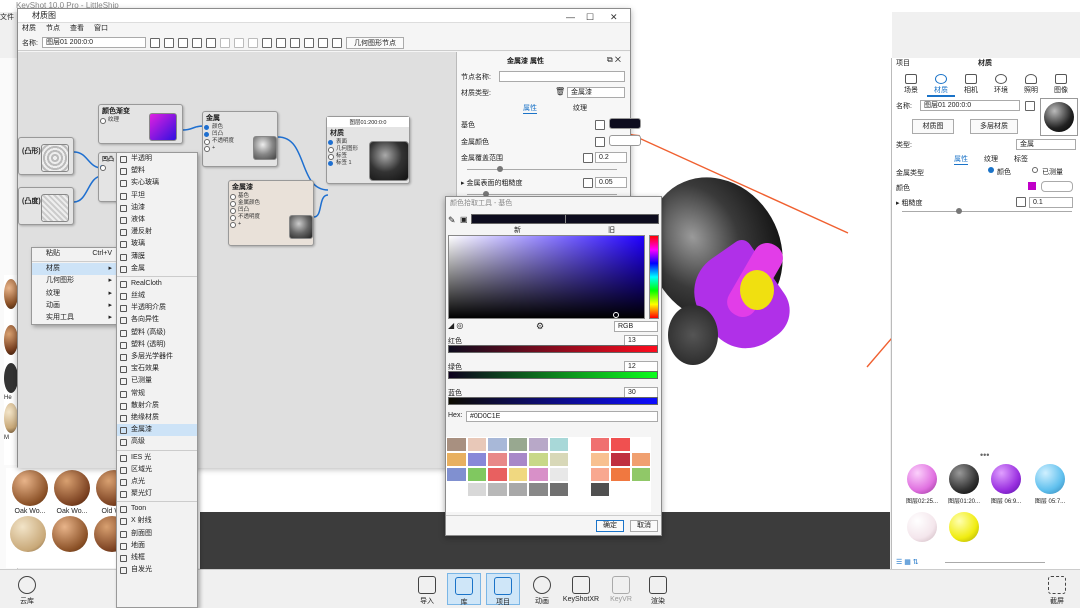  I want to click on node-bump-bottom: (凸度), so click(46, 206).